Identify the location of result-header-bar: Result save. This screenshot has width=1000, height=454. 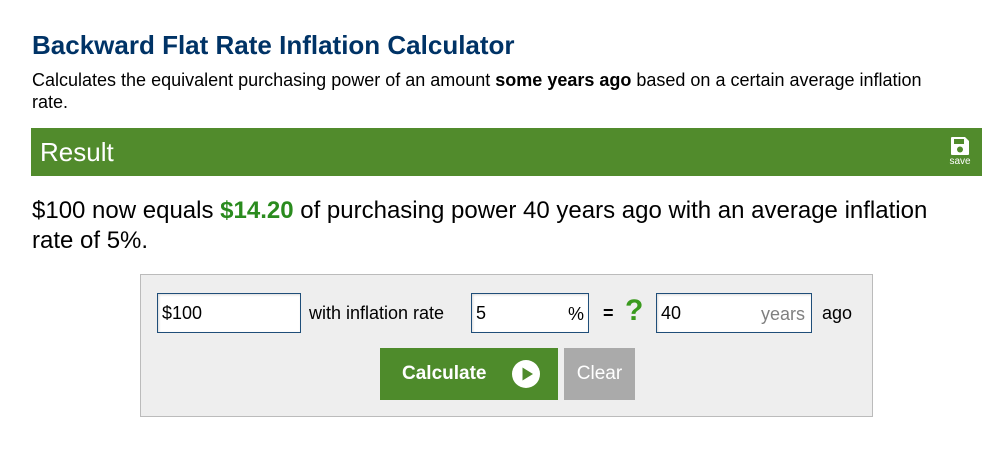
(506, 152).